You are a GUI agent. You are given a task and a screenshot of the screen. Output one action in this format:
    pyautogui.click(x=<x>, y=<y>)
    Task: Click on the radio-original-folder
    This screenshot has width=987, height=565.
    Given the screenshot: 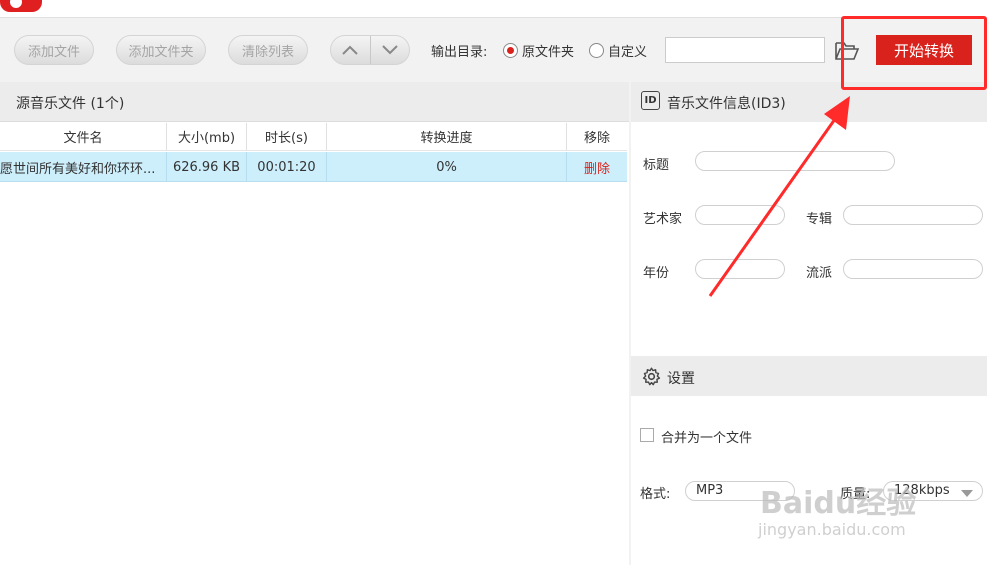 What is the action you would take?
    pyautogui.click(x=510, y=50)
    